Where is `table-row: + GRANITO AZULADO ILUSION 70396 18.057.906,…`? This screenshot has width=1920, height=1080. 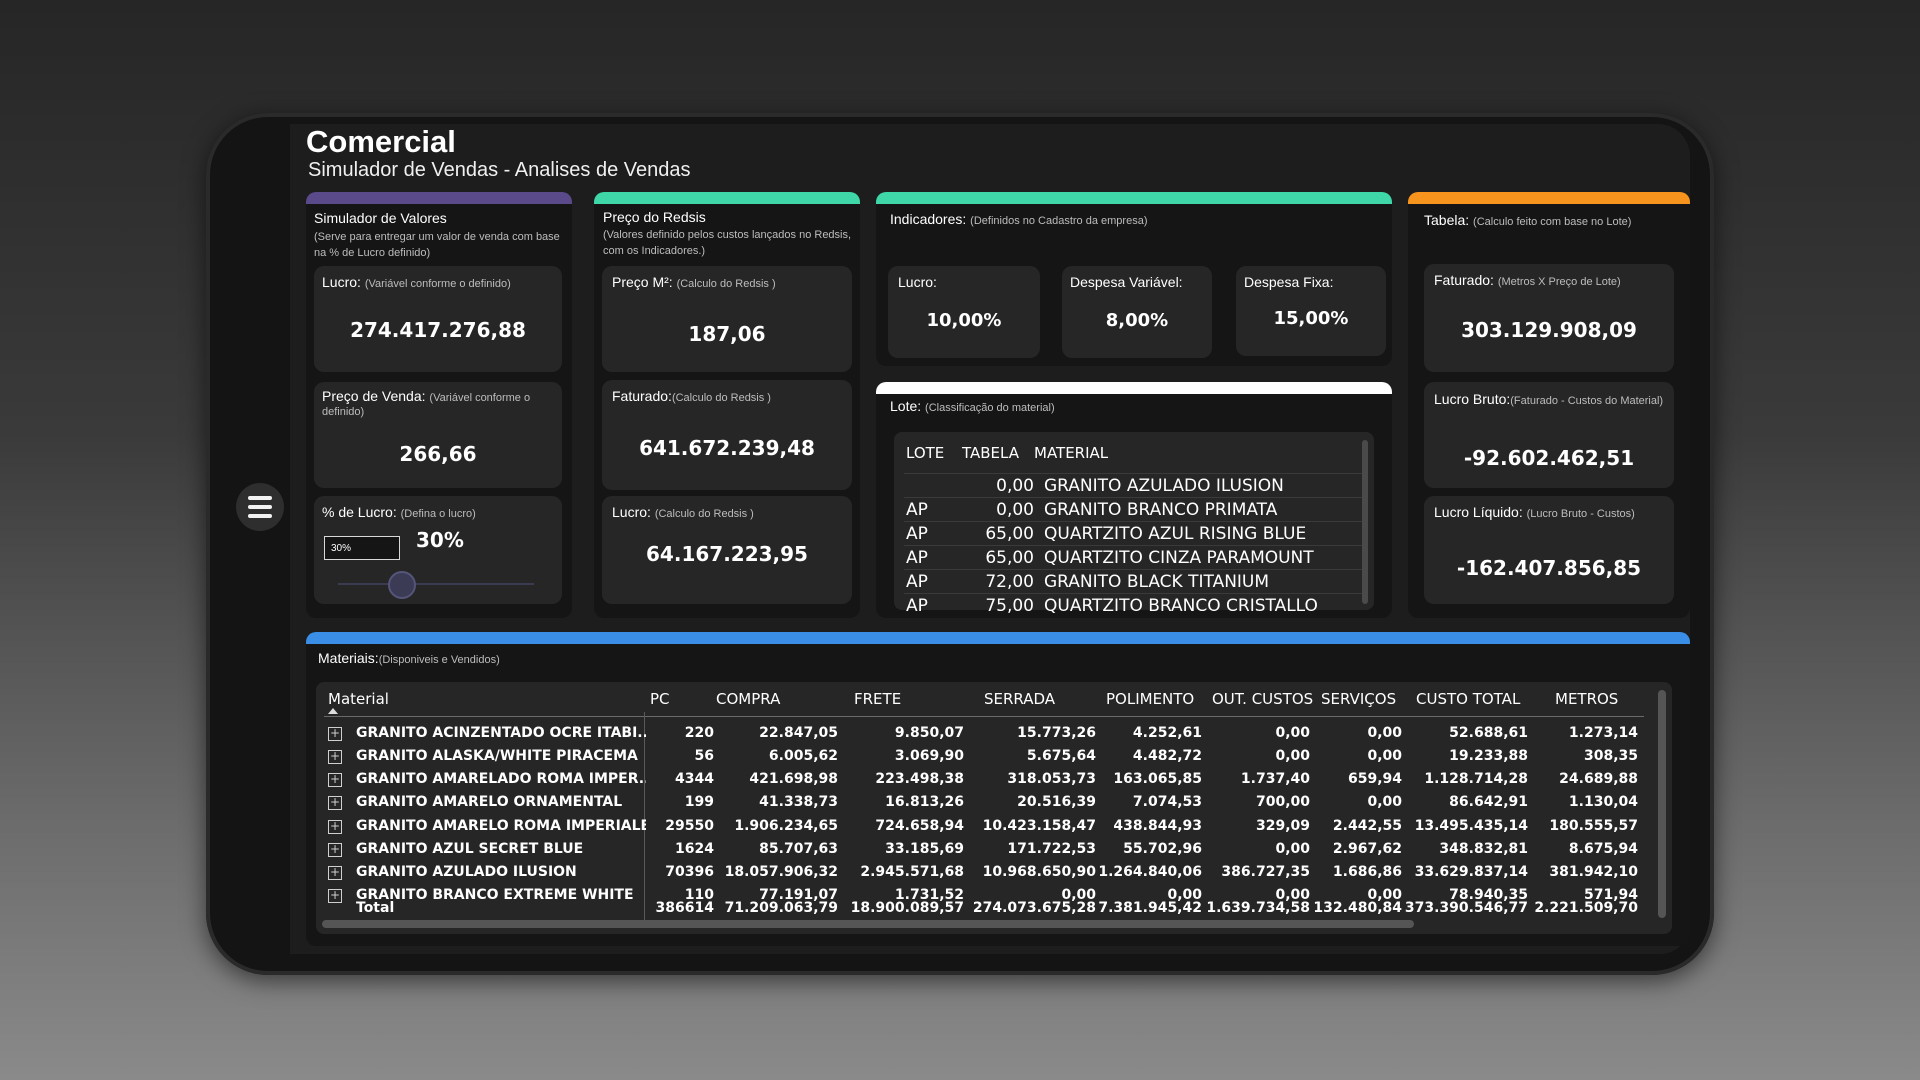
table-row: + GRANITO AZULADO ILUSION 70396 18.057.906,… is located at coordinates (986, 872).